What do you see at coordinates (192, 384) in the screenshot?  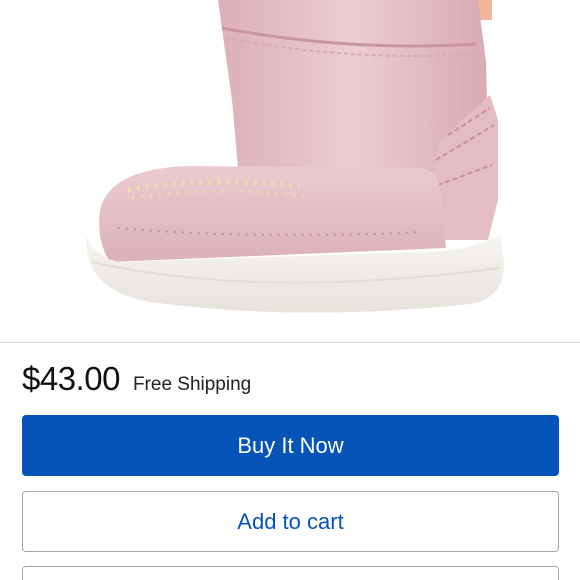 I see `shipping-label: Free Shipping` at bounding box center [192, 384].